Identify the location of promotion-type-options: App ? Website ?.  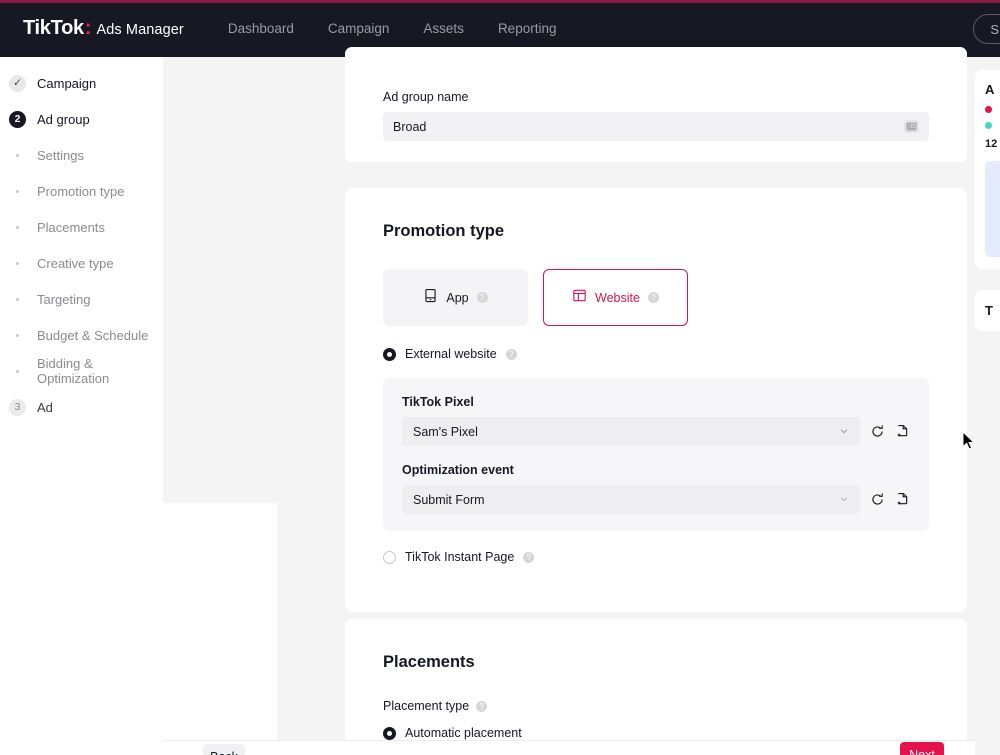
(656, 297).